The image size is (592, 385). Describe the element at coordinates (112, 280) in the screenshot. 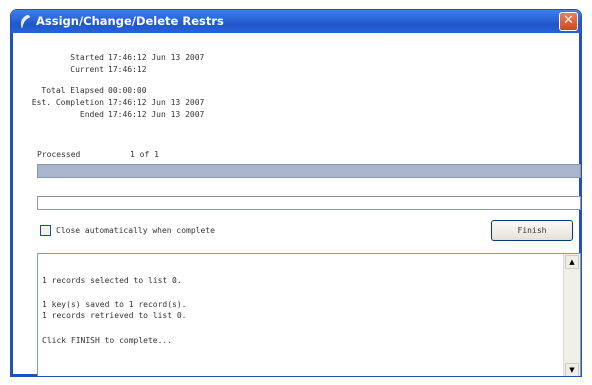

I see `log-line: 1 records selected to list 0.` at that location.